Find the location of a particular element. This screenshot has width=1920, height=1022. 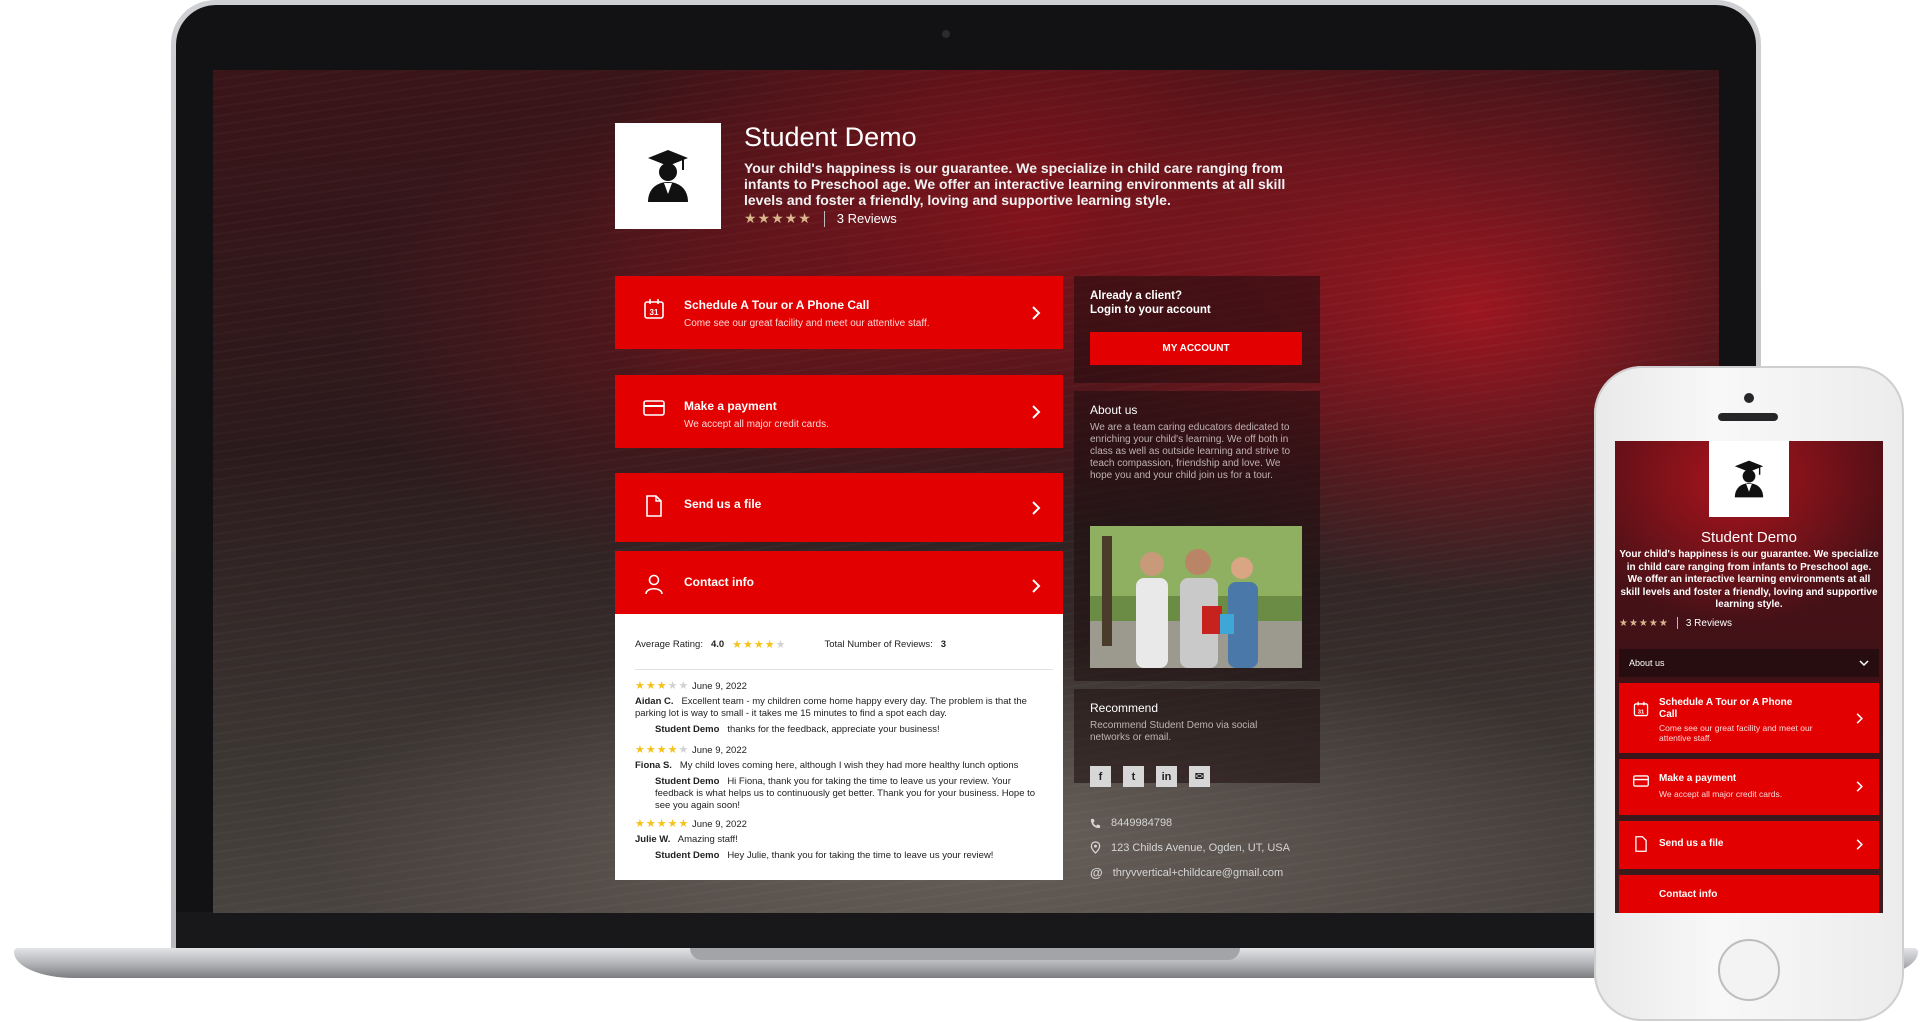

phone-number: 8449984798 is located at coordinates (1142, 823).